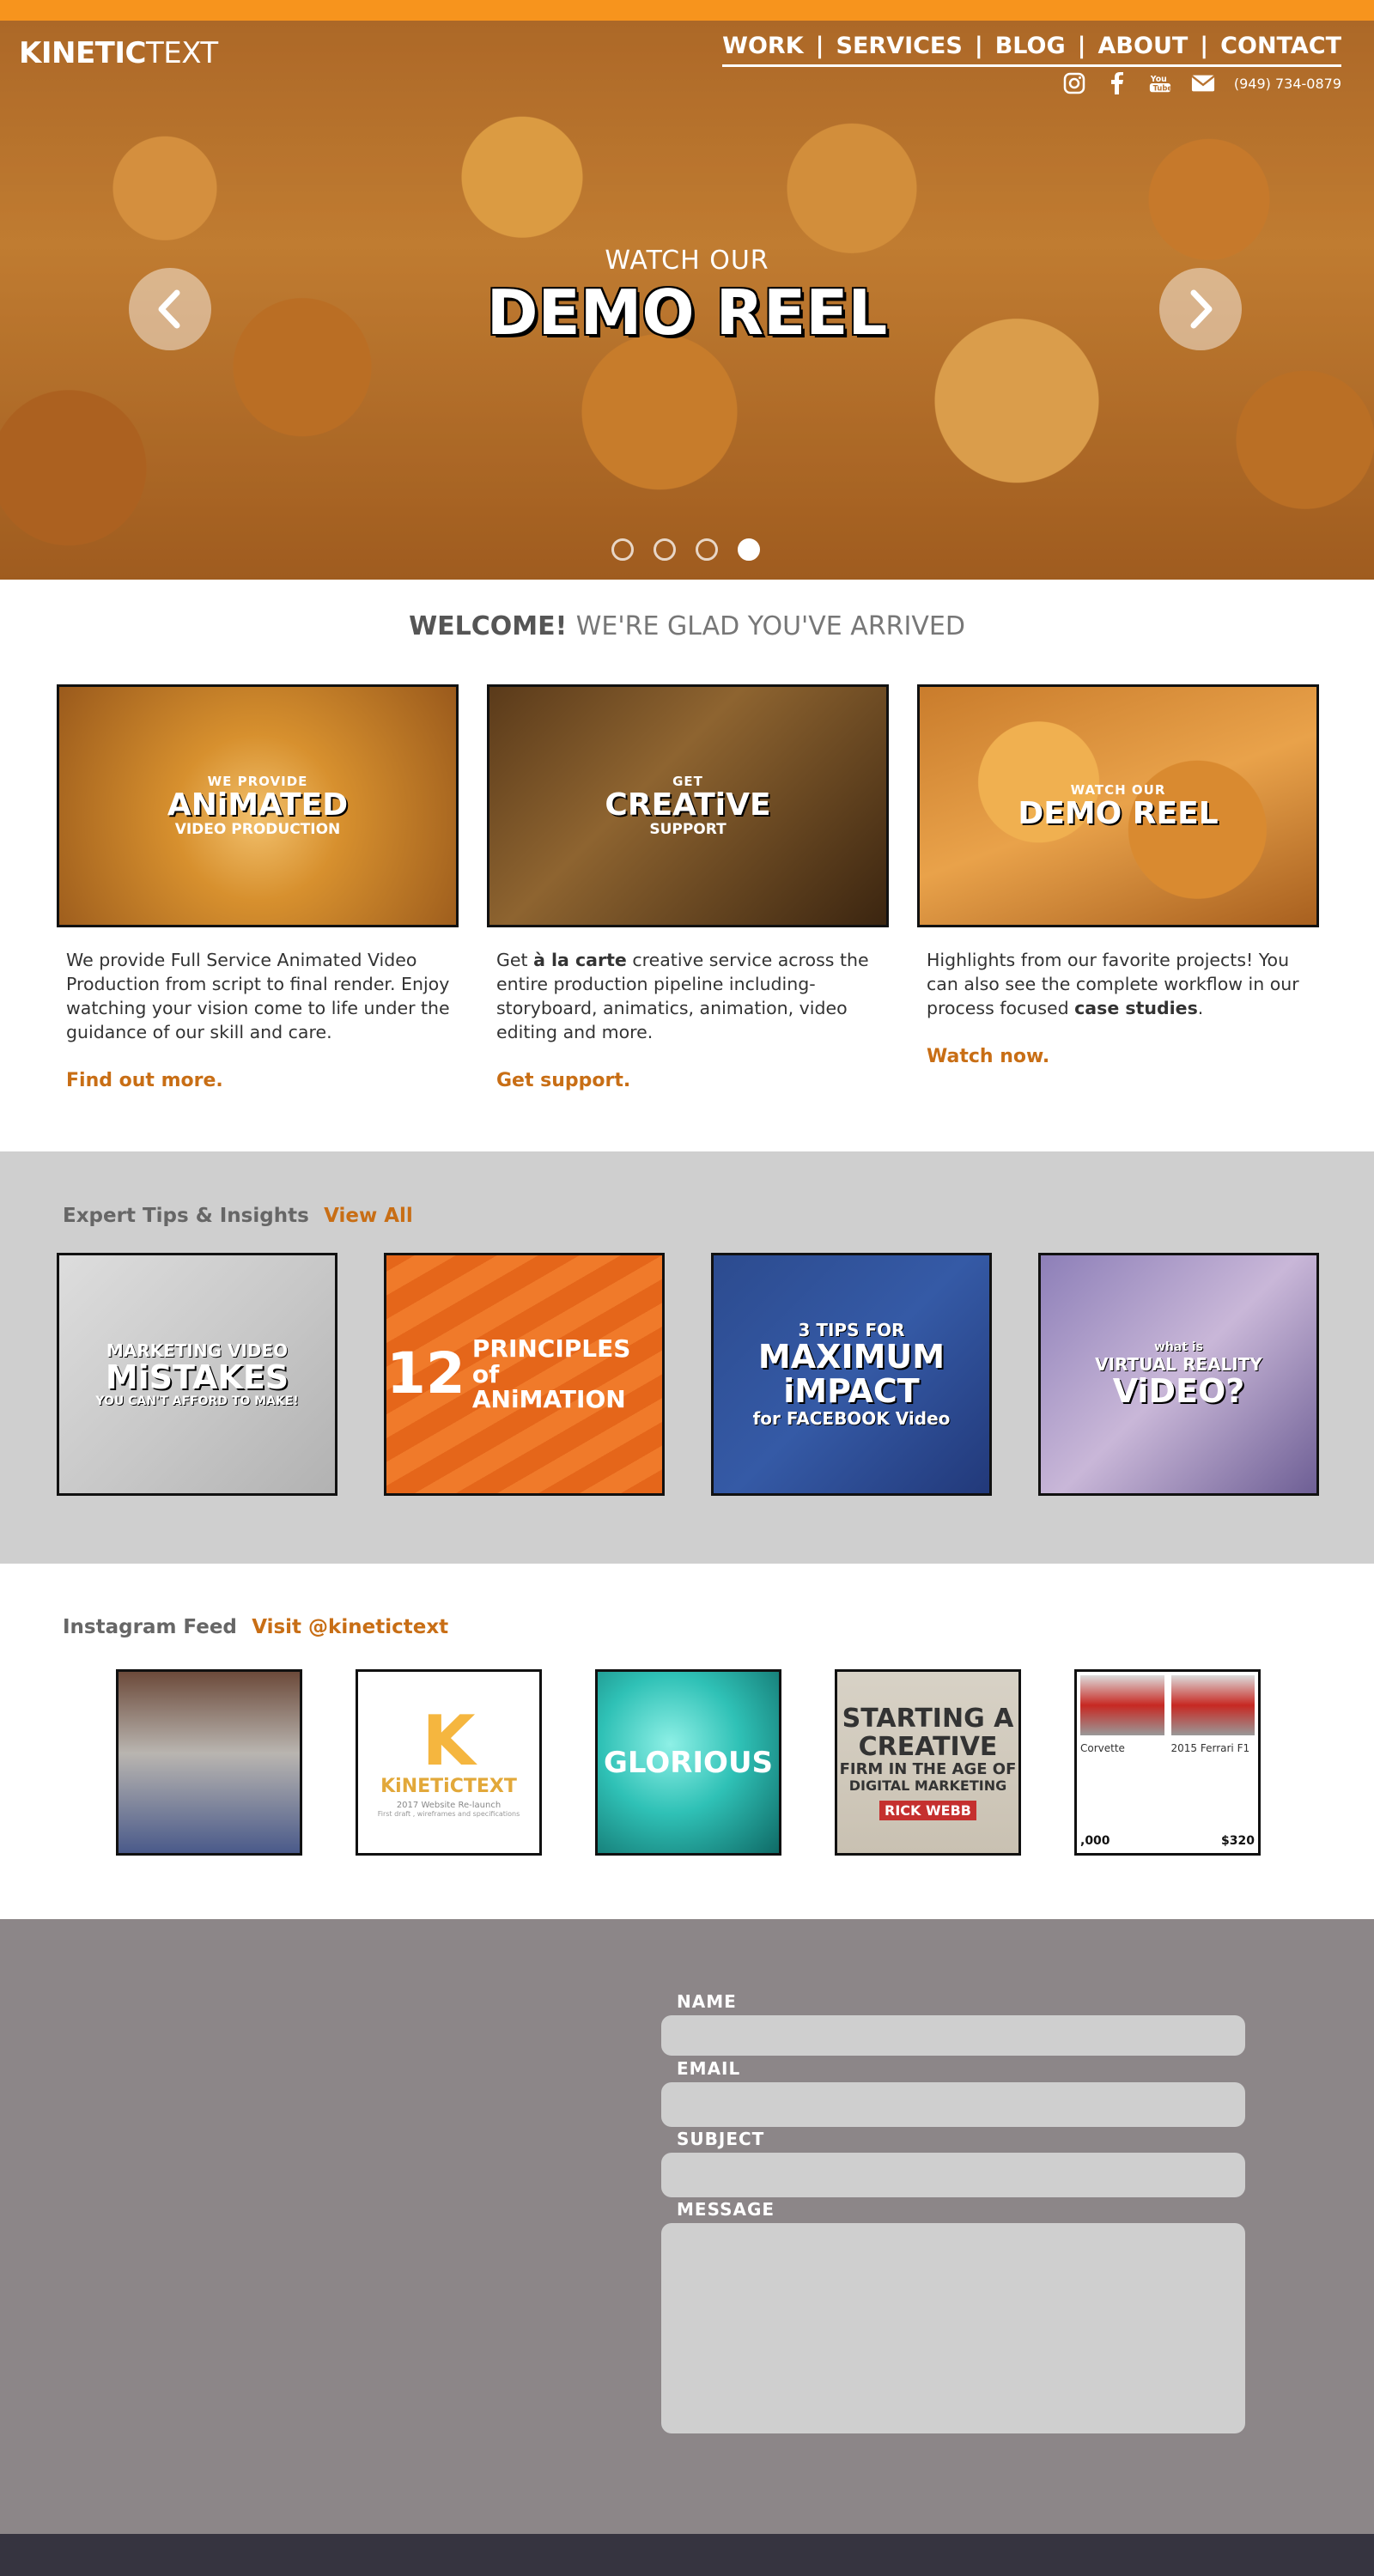 Image resolution: width=1374 pixels, height=2576 pixels. I want to click on tile-title: MiSTAKES, so click(197, 1377).